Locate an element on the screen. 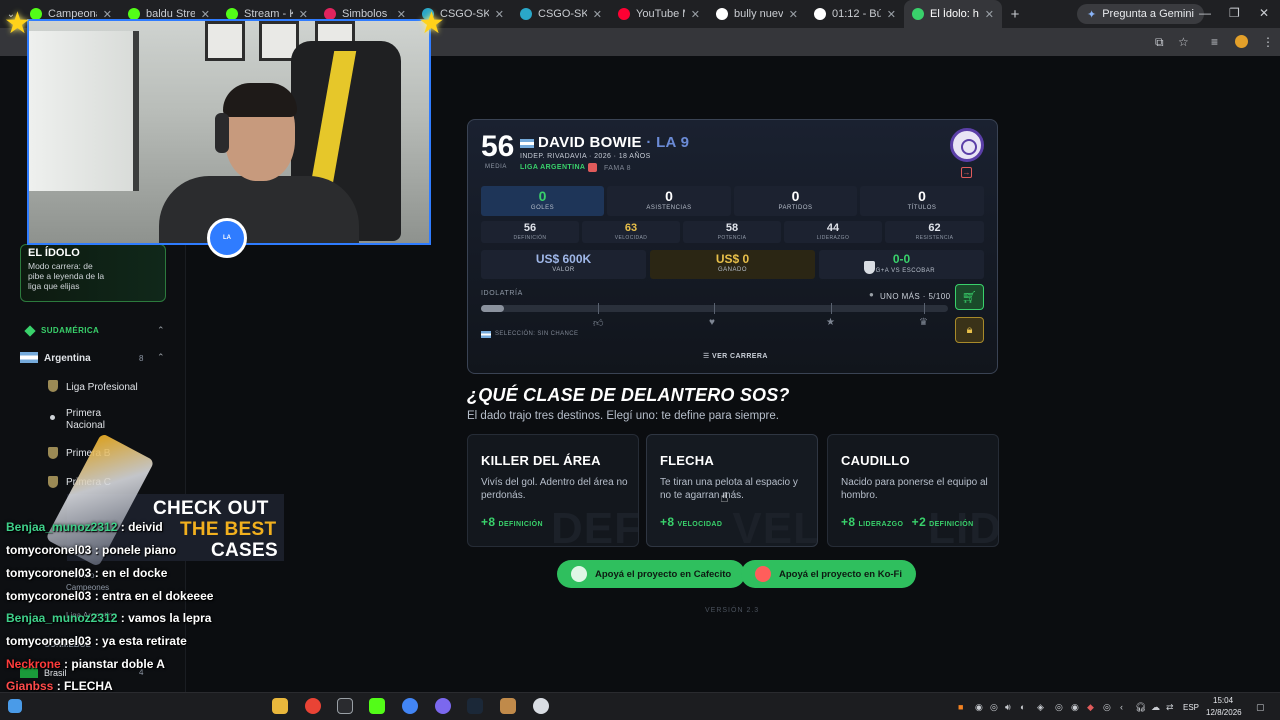 Image resolution: width=1280 pixels, height=720 pixels. media-icon: ≡ is located at coordinates (1214, 42).